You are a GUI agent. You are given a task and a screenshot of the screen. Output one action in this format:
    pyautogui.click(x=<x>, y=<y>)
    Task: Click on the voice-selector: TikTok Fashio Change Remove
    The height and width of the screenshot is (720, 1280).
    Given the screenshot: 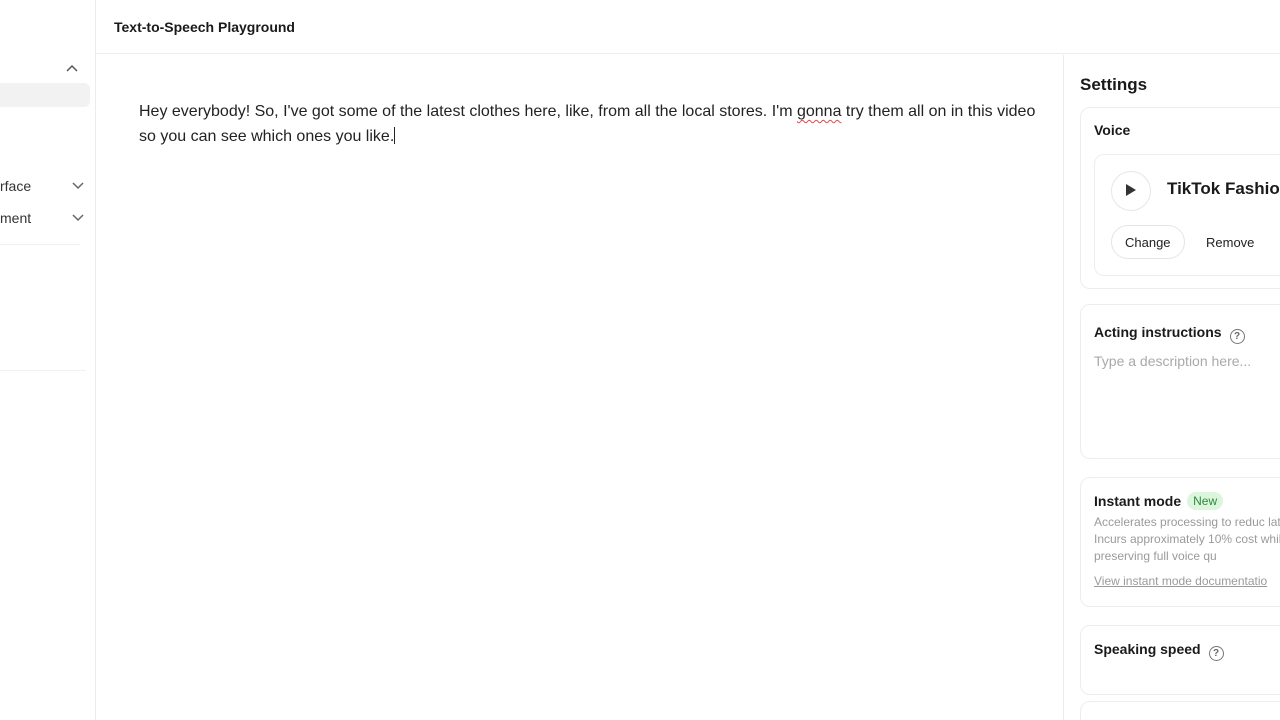 What is the action you would take?
    pyautogui.click(x=1187, y=215)
    